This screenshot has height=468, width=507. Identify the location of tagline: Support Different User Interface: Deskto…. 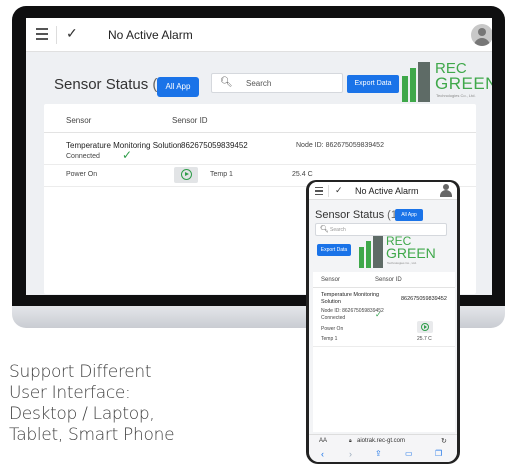
(109, 404).